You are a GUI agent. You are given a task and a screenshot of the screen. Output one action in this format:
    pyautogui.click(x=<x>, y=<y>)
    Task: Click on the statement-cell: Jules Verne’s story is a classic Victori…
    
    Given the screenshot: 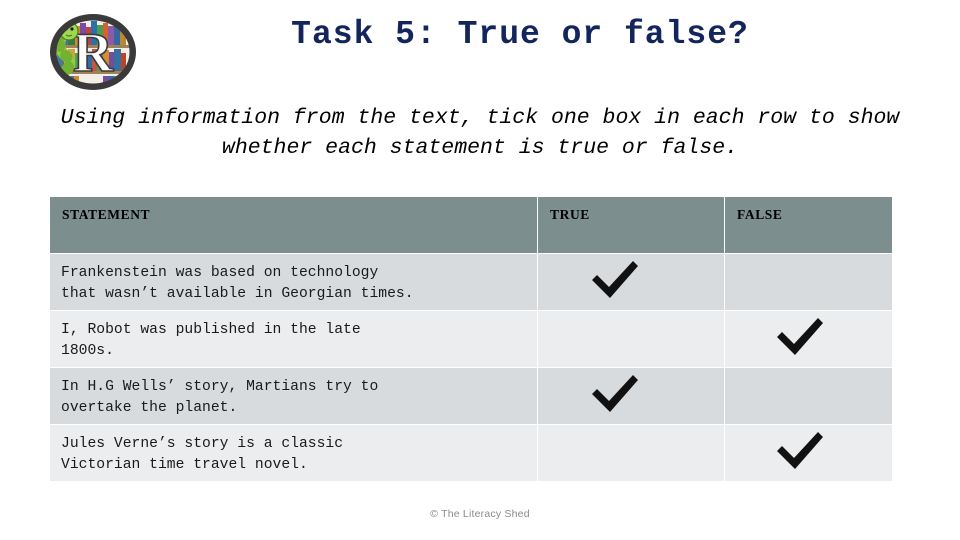 What is the action you would take?
    pyautogui.click(x=293, y=453)
    